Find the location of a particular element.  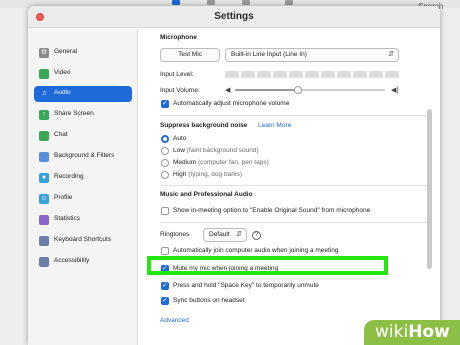

sidebar-item-keyboard-shortcuts: Keyboard Shortcuts is located at coordinates (83, 241).